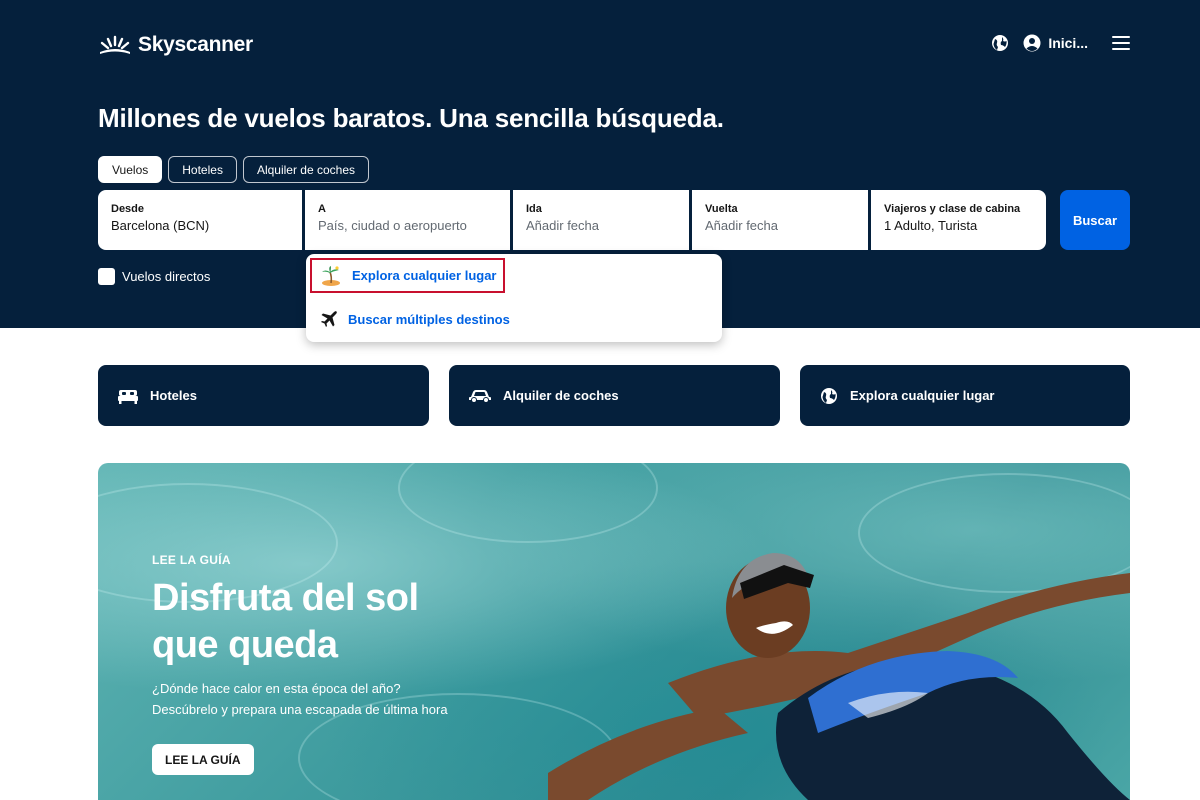 This screenshot has height=800, width=1200. I want to click on depart-date-placeholder: Añadir fecha, so click(562, 225).